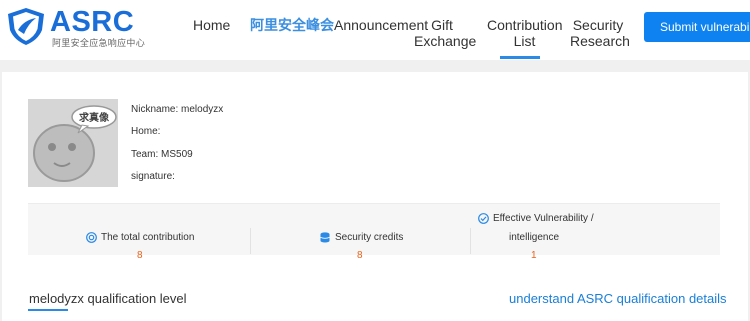 The width and height of the screenshot is (750, 321). Describe the element at coordinates (360, 255) in the screenshot. I see `stat-security-credits-value: 8` at that location.